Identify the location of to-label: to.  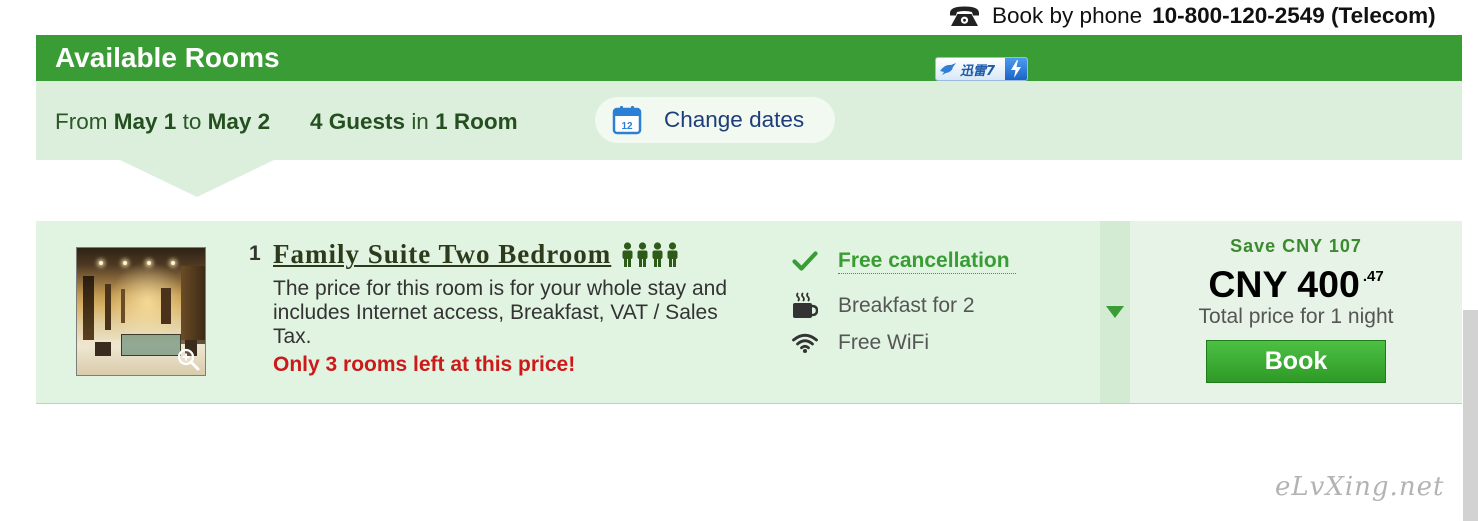
(192, 121).